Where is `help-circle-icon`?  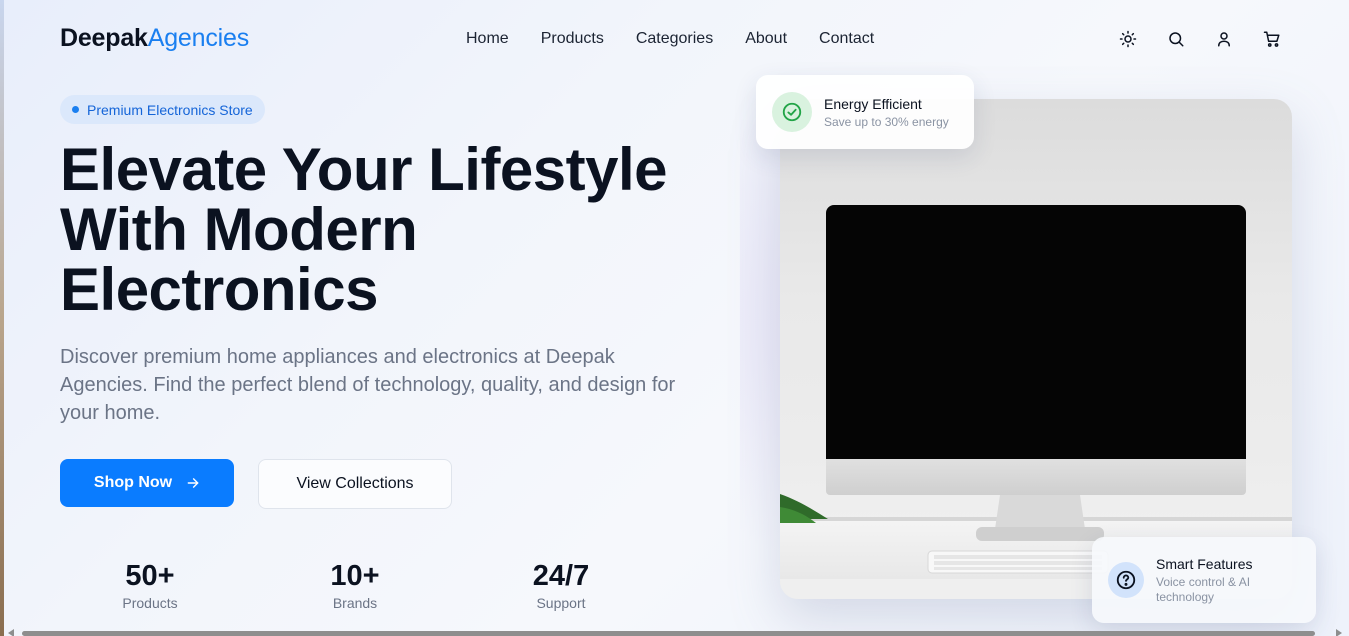 help-circle-icon is located at coordinates (1126, 580).